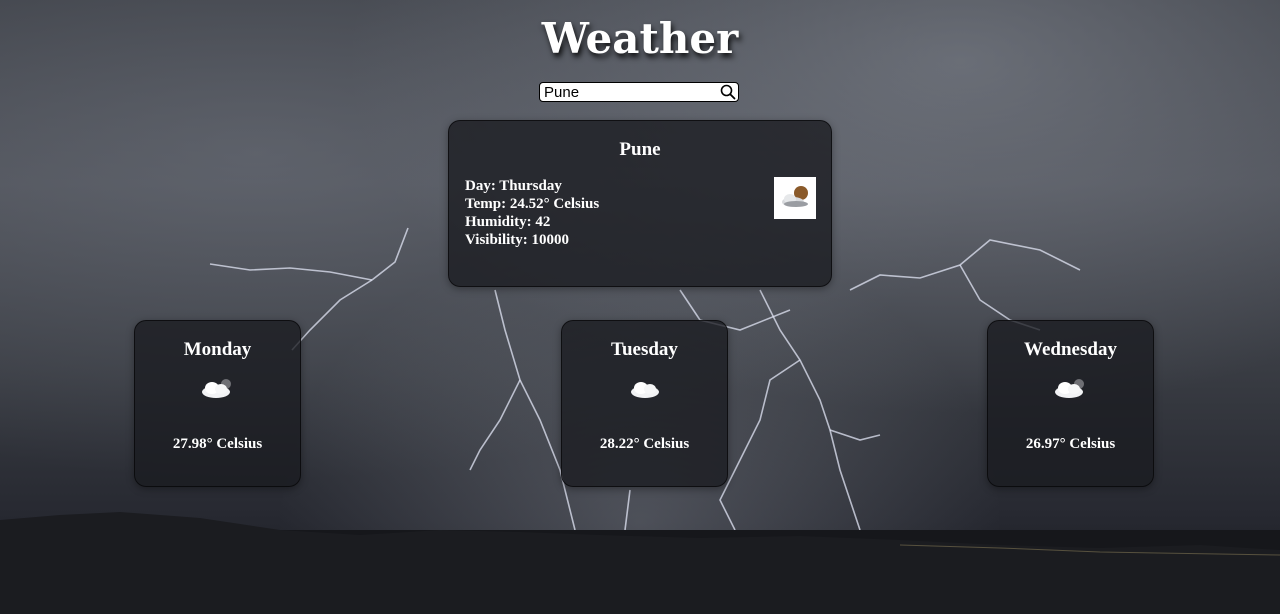 This screenshot has height=614, width=1280. What do you see at coordinates (217, 349) in the screenshot?
I see `forecast-day-name: Monday` at bounding box center [217, 349].